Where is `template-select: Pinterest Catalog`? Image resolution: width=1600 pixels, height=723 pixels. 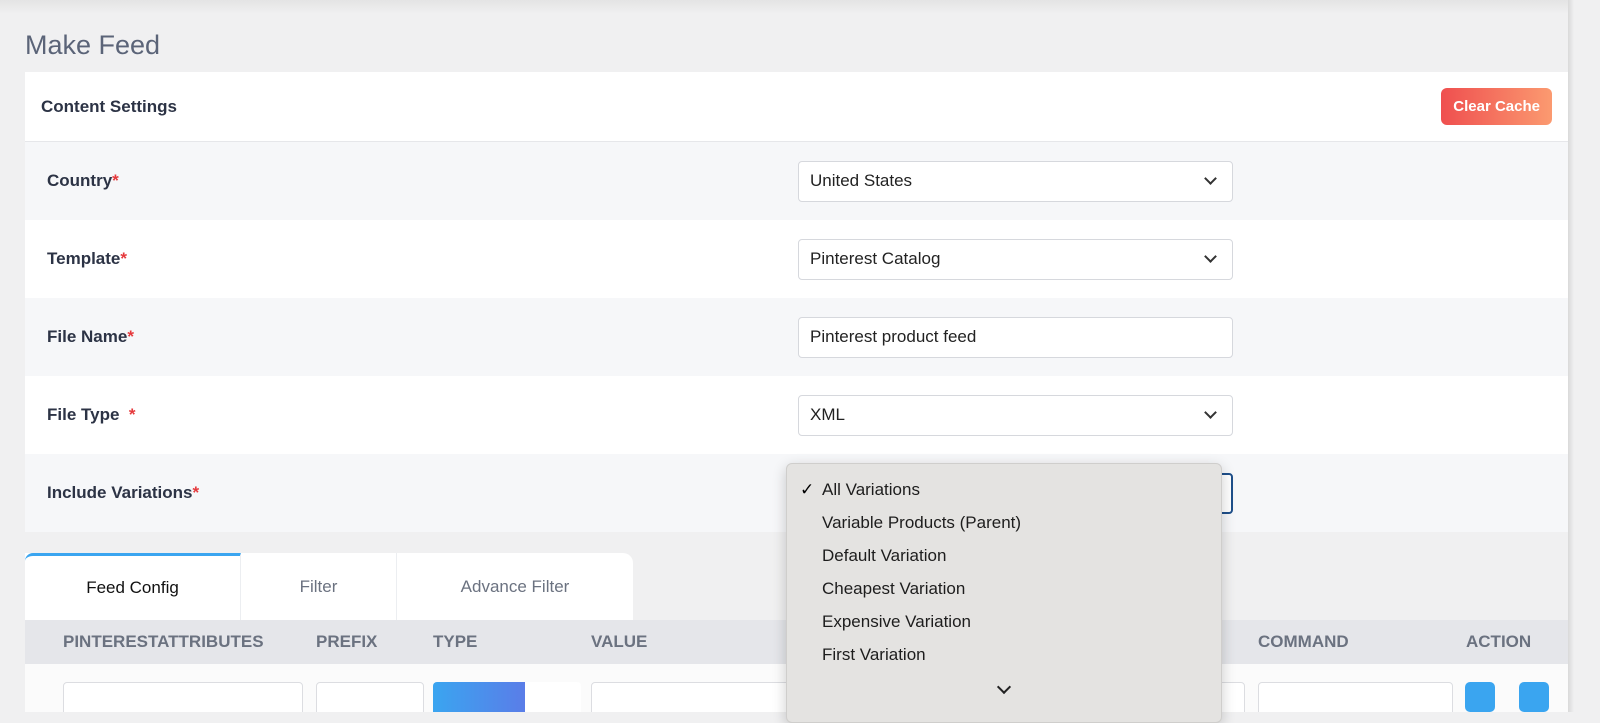
template-select: Pinterest Catalog is located at coordinates (1015, 259).